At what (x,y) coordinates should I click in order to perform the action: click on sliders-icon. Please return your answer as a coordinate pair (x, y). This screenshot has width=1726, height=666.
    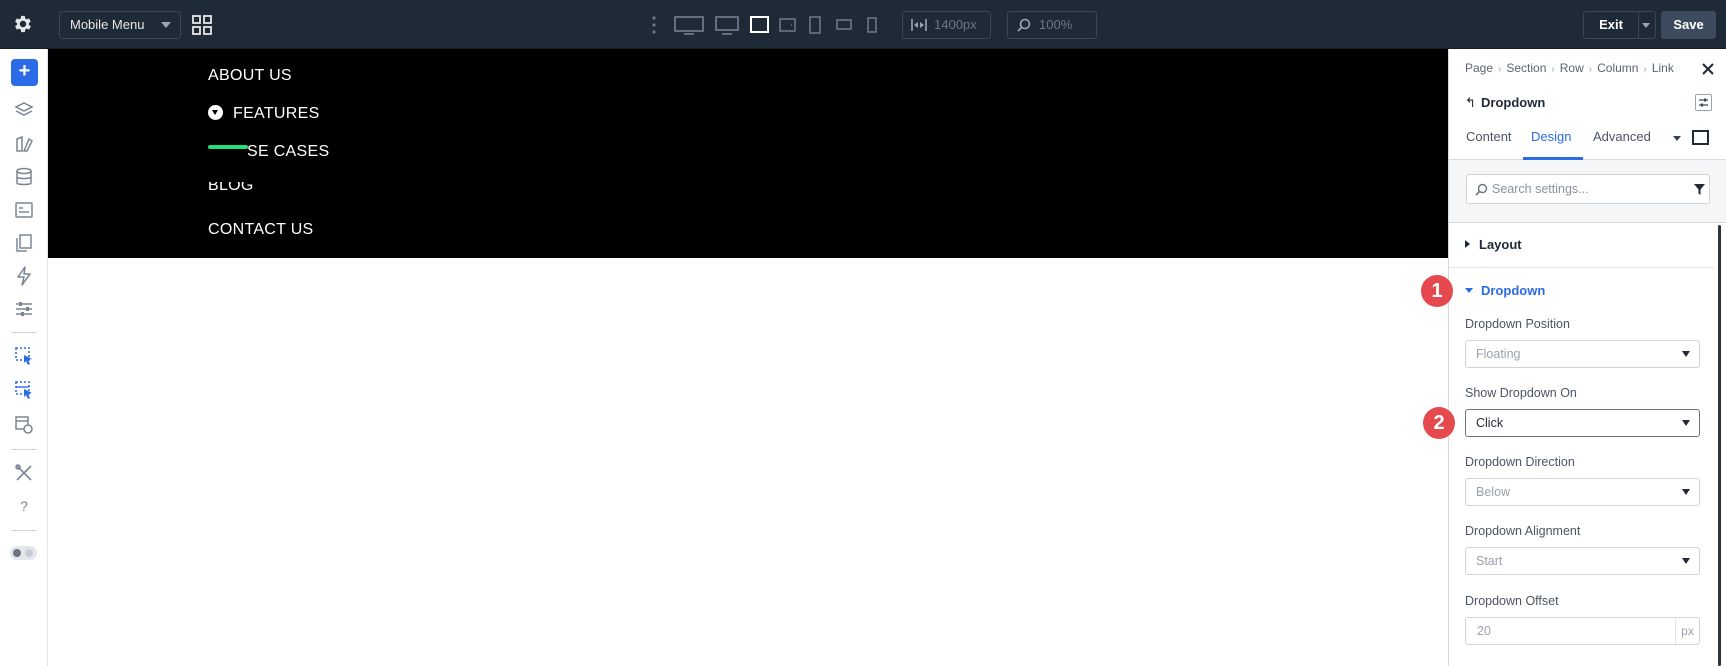
    Looking at the image, I should click on (1703, 102).